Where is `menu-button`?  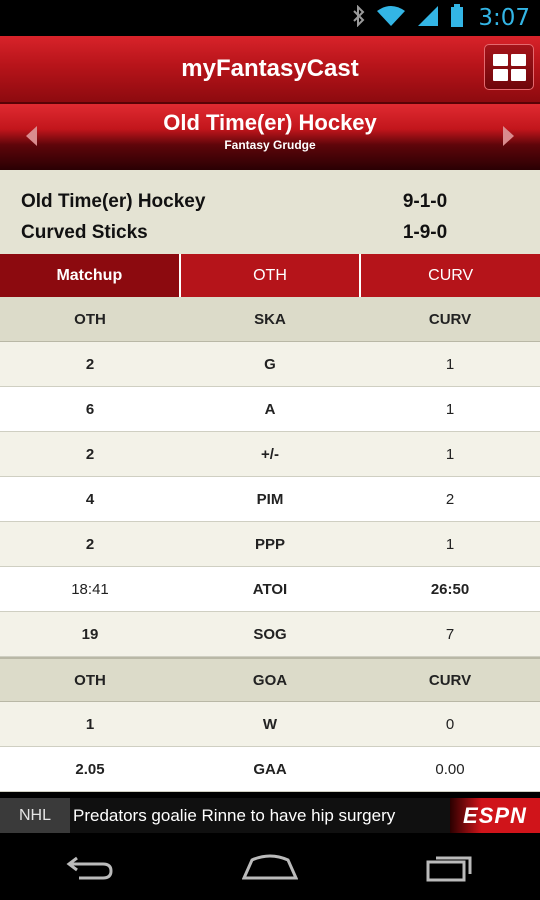
menu-button is located at coordinates (509, 67).